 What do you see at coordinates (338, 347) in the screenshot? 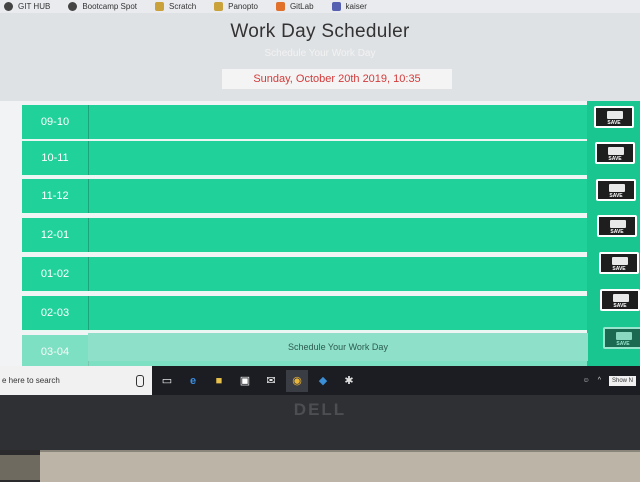
I see `footer-text: Schedule Your Work Day` at bounding box center [338, 347].